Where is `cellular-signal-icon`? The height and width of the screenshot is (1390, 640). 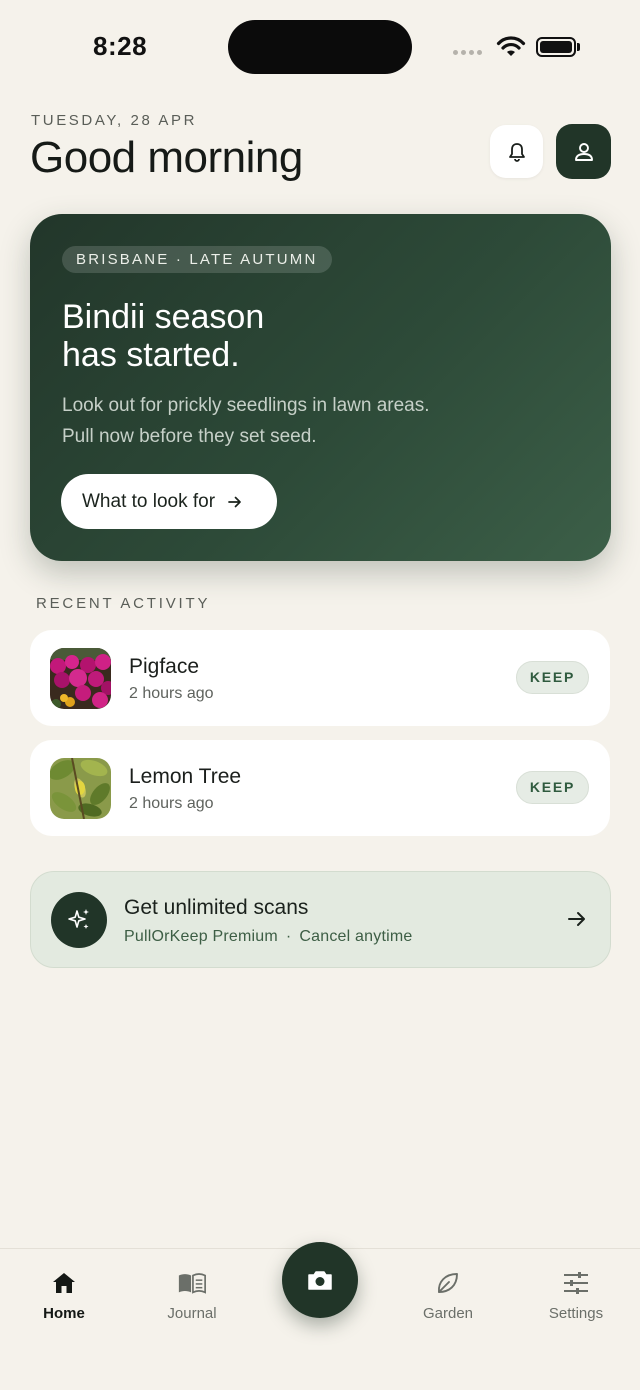
cellular-signal-icon is located at coordinates (467, 52).